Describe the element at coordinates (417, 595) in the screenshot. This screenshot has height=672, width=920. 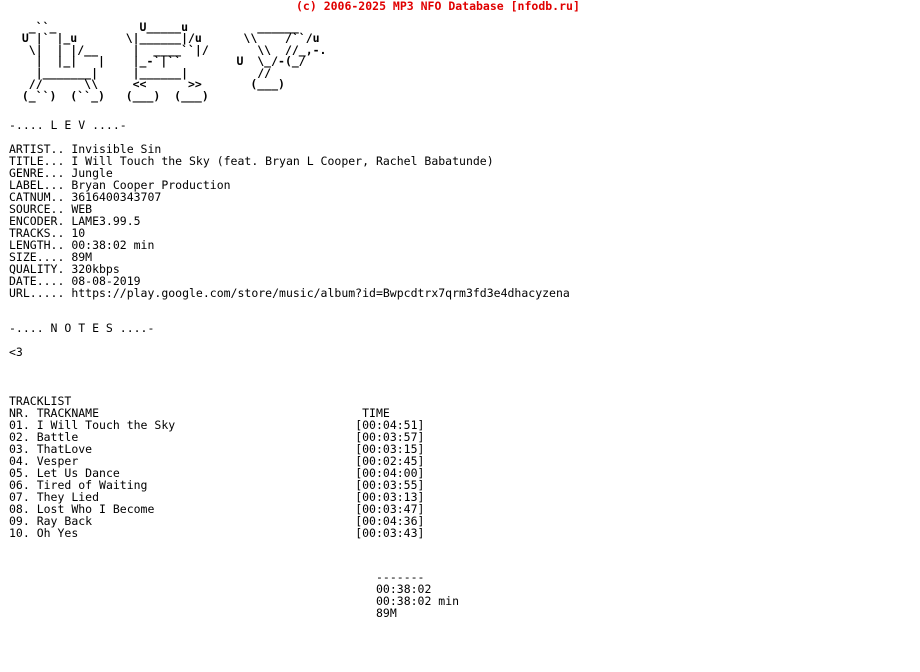
I see `totals-block: ------- 00:38:02 00:38:02 min 89M` at that location.